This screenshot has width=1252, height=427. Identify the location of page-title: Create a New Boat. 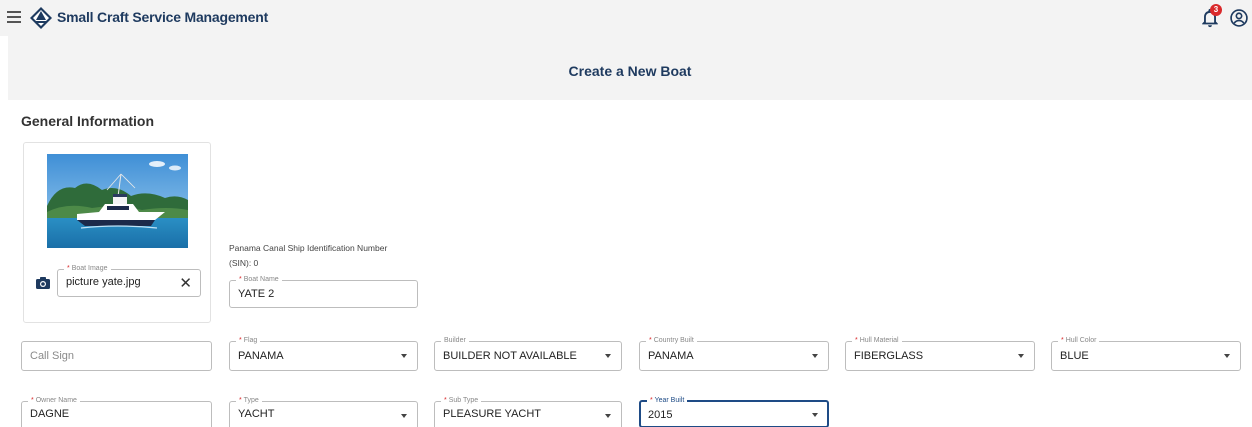
(630, 71).